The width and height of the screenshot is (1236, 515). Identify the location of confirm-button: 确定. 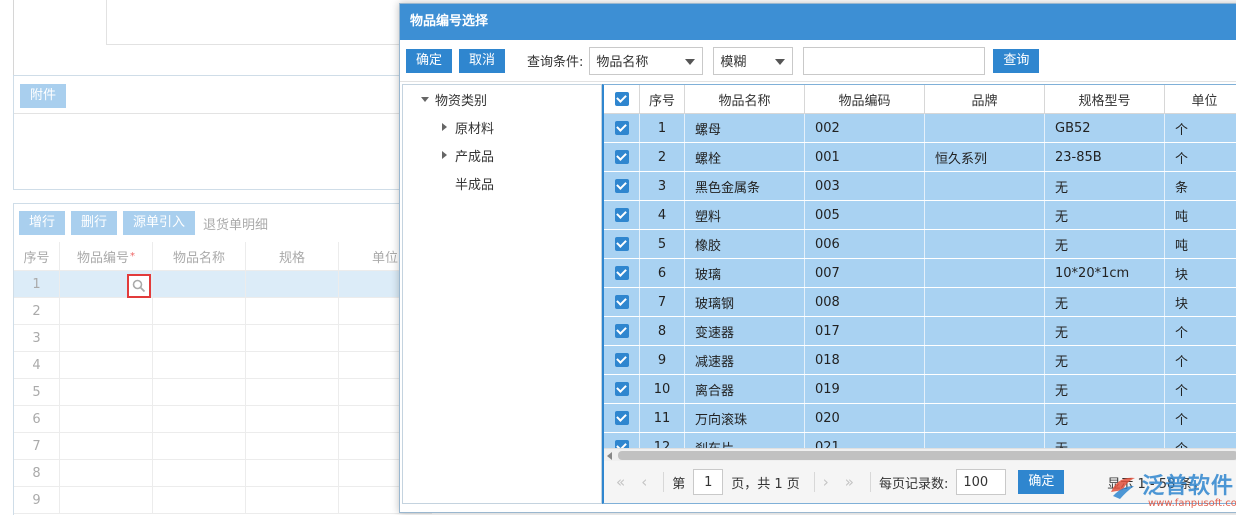
(429, 60).